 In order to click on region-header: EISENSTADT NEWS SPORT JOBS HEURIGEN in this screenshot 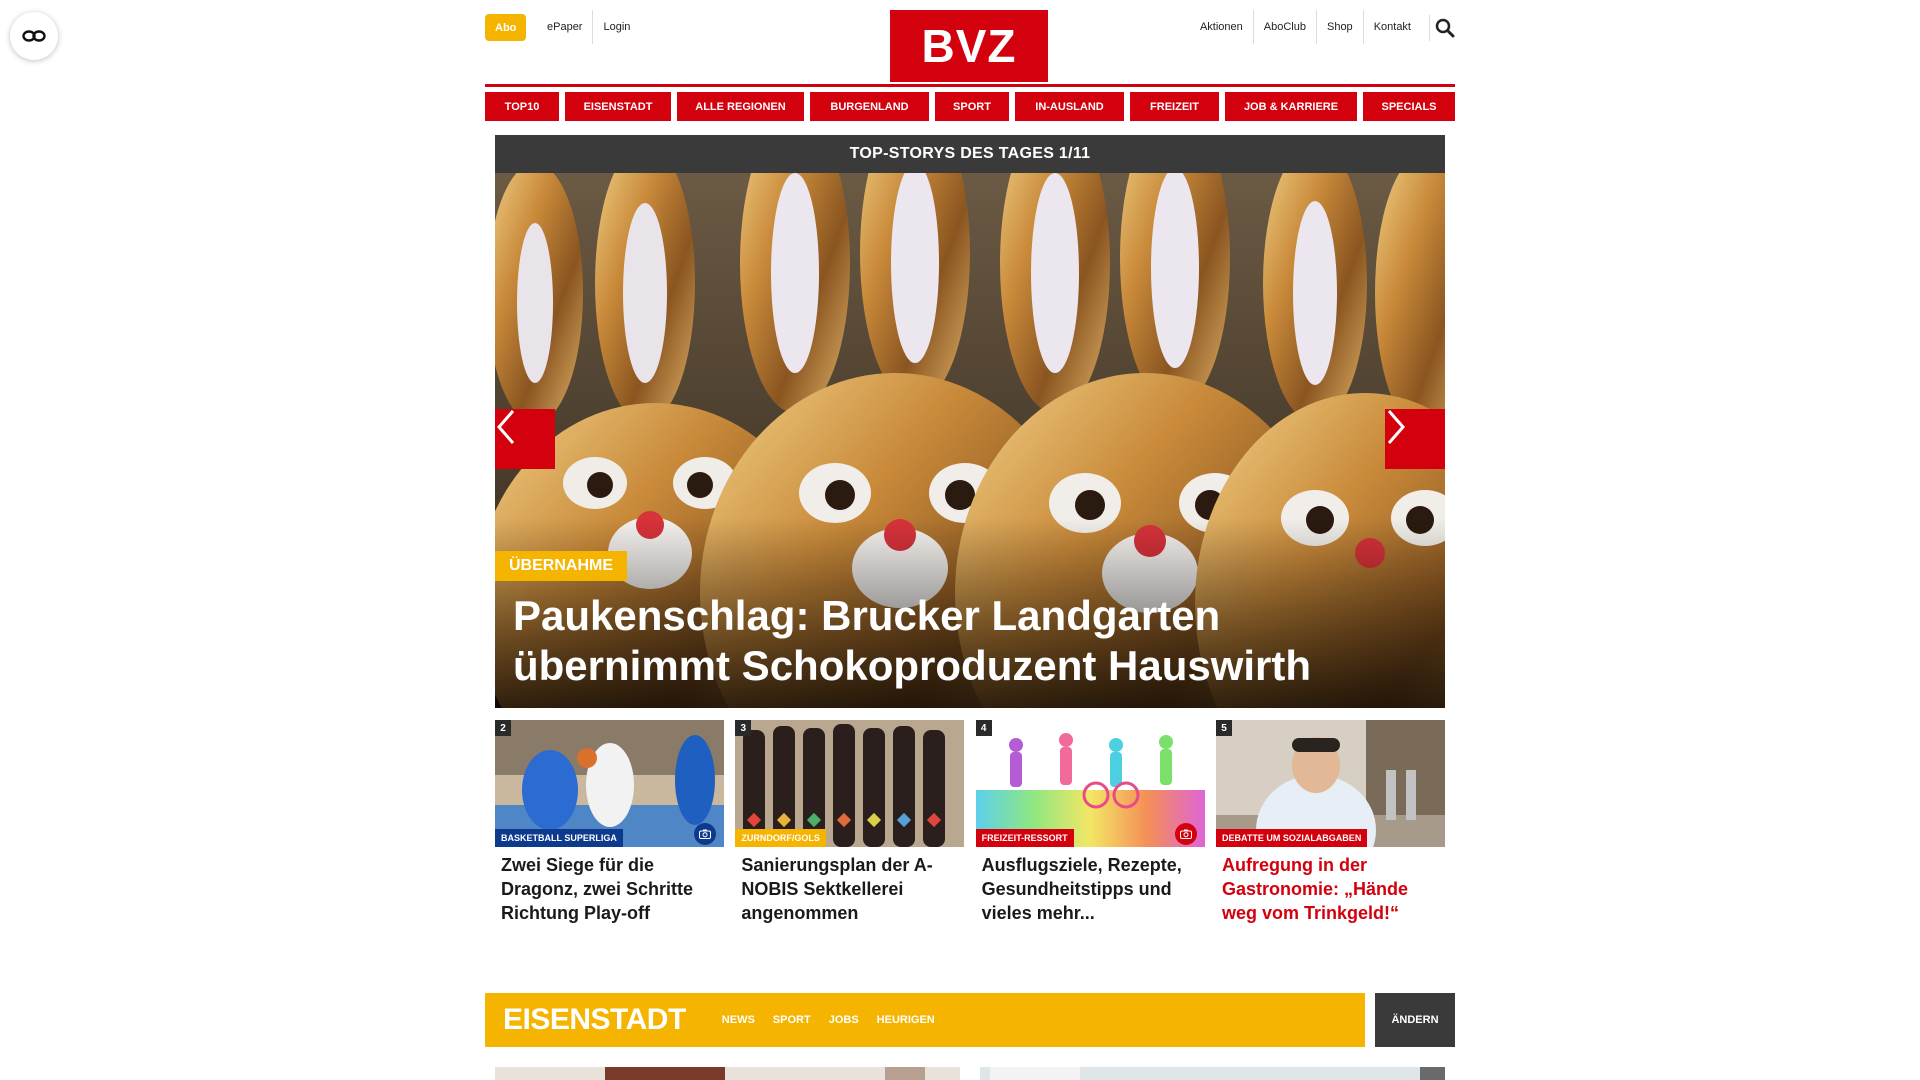, I will do `click(925, 1020)`.